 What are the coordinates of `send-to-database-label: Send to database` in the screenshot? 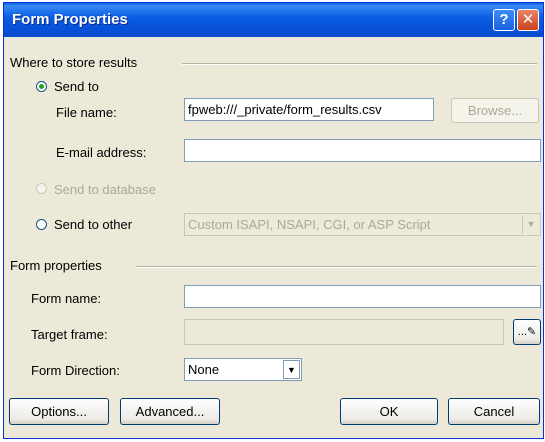 It's located at (105, 189).